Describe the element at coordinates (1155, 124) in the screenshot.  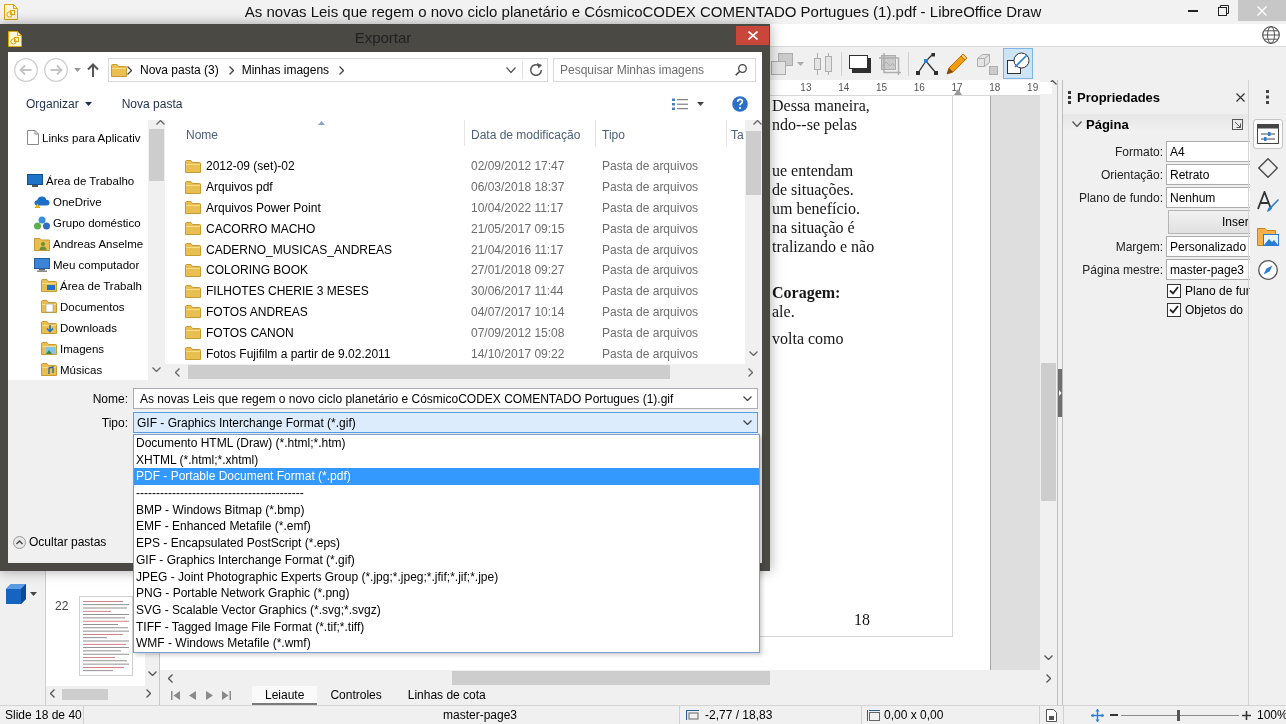
I see `section-header: Página` at that location.